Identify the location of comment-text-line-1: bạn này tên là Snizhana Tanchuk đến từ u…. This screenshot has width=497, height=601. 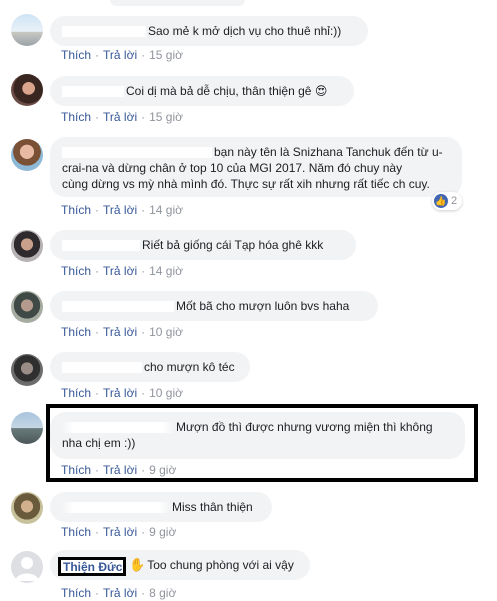
(328, 152).